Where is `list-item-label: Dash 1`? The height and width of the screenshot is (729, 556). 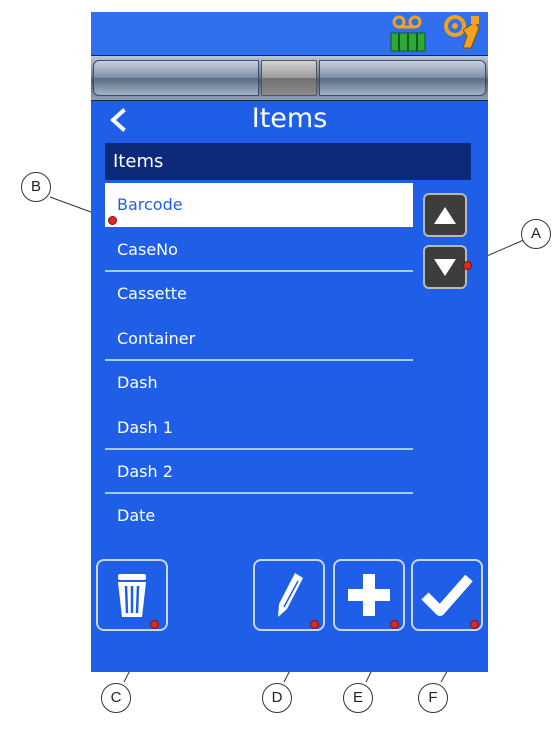 list-item-label: Dash 1 is located at coordinates (145, 427).